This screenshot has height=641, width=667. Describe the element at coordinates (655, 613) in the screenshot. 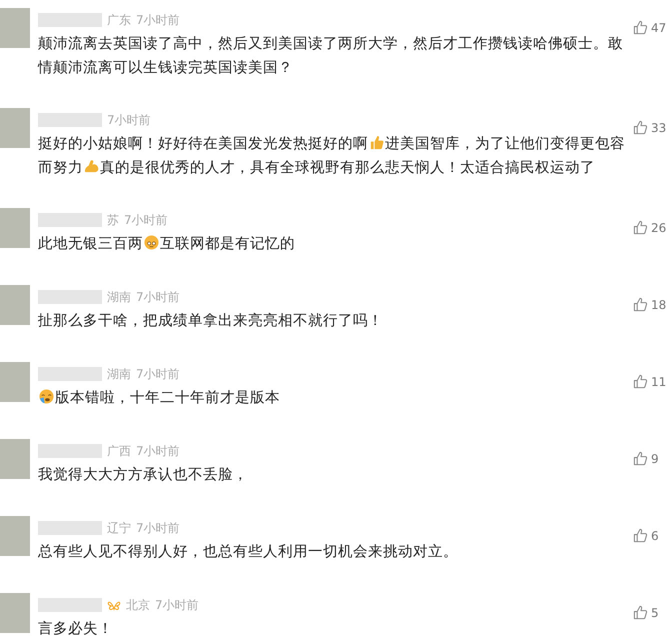

I see `like-count: 5` at that location.